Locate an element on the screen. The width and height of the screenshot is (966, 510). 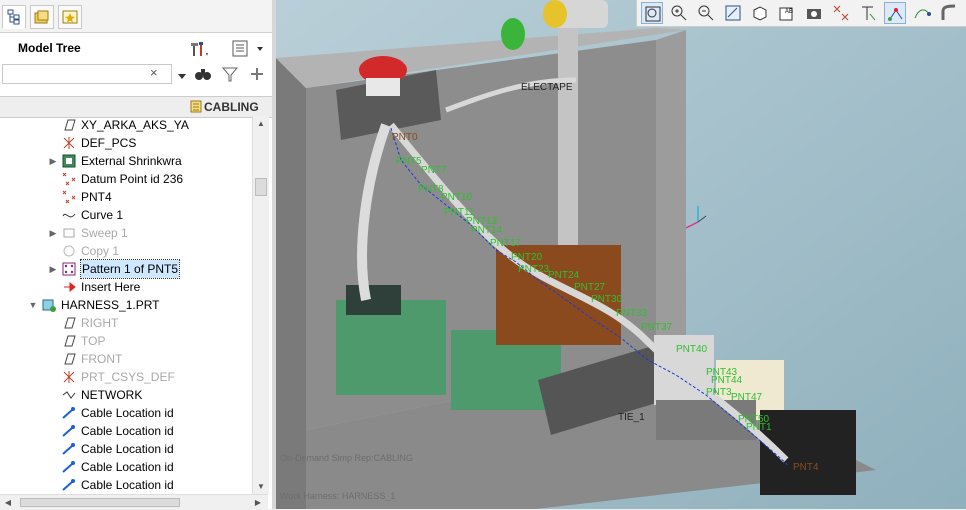
horizontal-scroll-thumb is located at coordinates (100, 502).